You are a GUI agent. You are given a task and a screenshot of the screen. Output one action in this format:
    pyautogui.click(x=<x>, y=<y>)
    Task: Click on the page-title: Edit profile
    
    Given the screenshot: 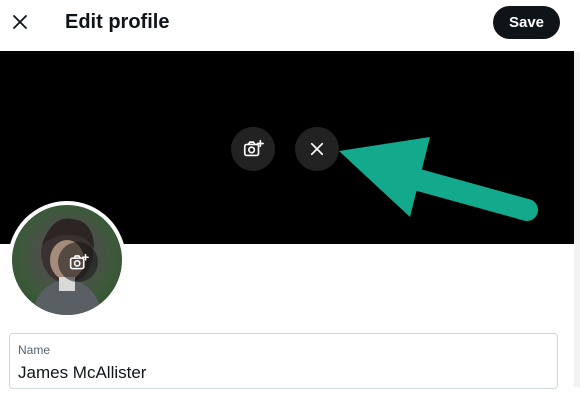 What is the action you would take?
    pyautogui.click(x=117, y=22)
    